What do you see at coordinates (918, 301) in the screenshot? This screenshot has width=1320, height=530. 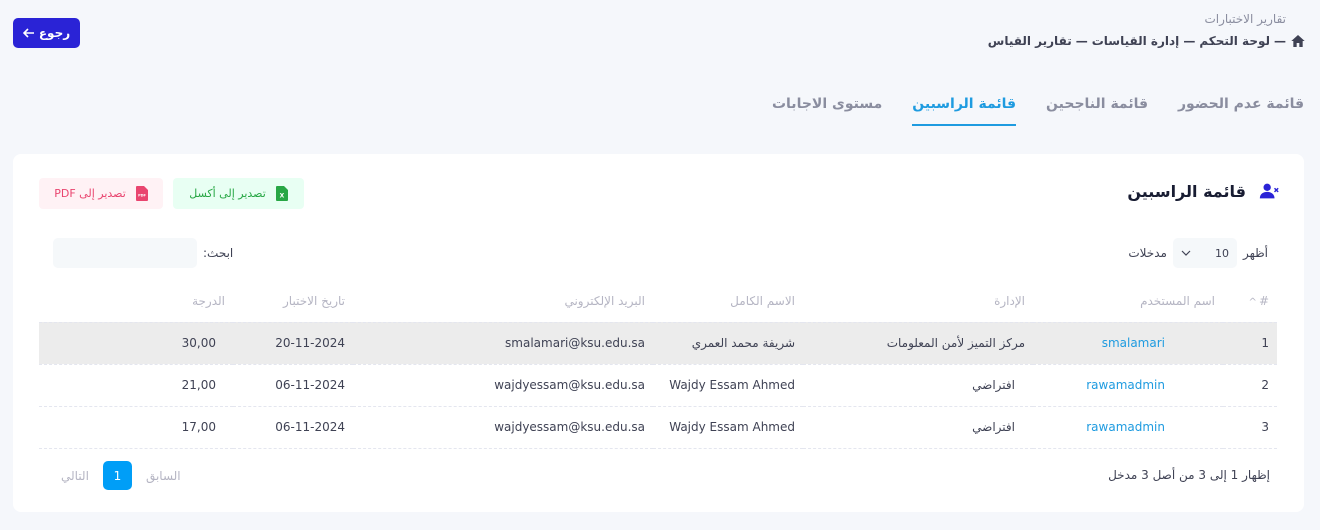 I see `col-department: الإدارة` at bounding box center [918, 301].